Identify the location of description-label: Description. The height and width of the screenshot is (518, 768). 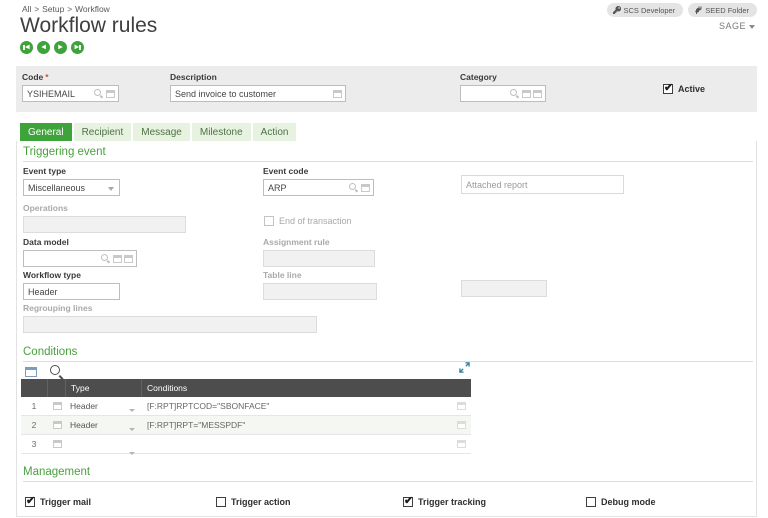
(193, 77).